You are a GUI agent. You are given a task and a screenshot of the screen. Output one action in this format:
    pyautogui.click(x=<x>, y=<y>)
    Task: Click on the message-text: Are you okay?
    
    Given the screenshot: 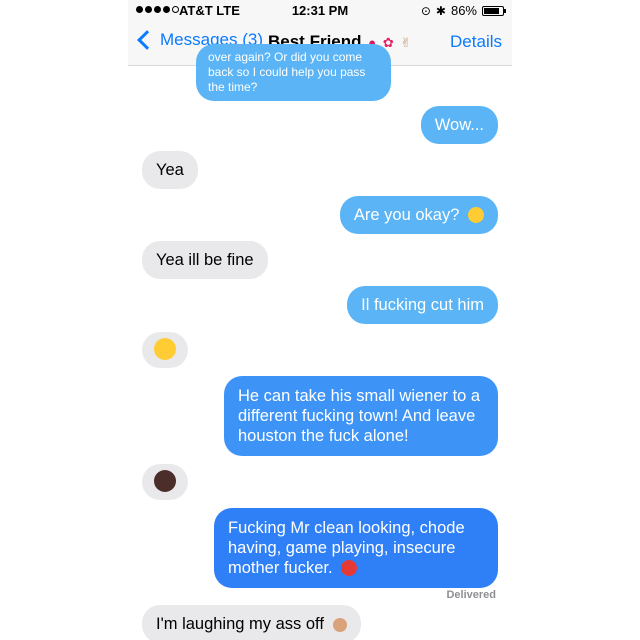 What is the action you would take?
    pyautogui.click(x=406, y=215)
    